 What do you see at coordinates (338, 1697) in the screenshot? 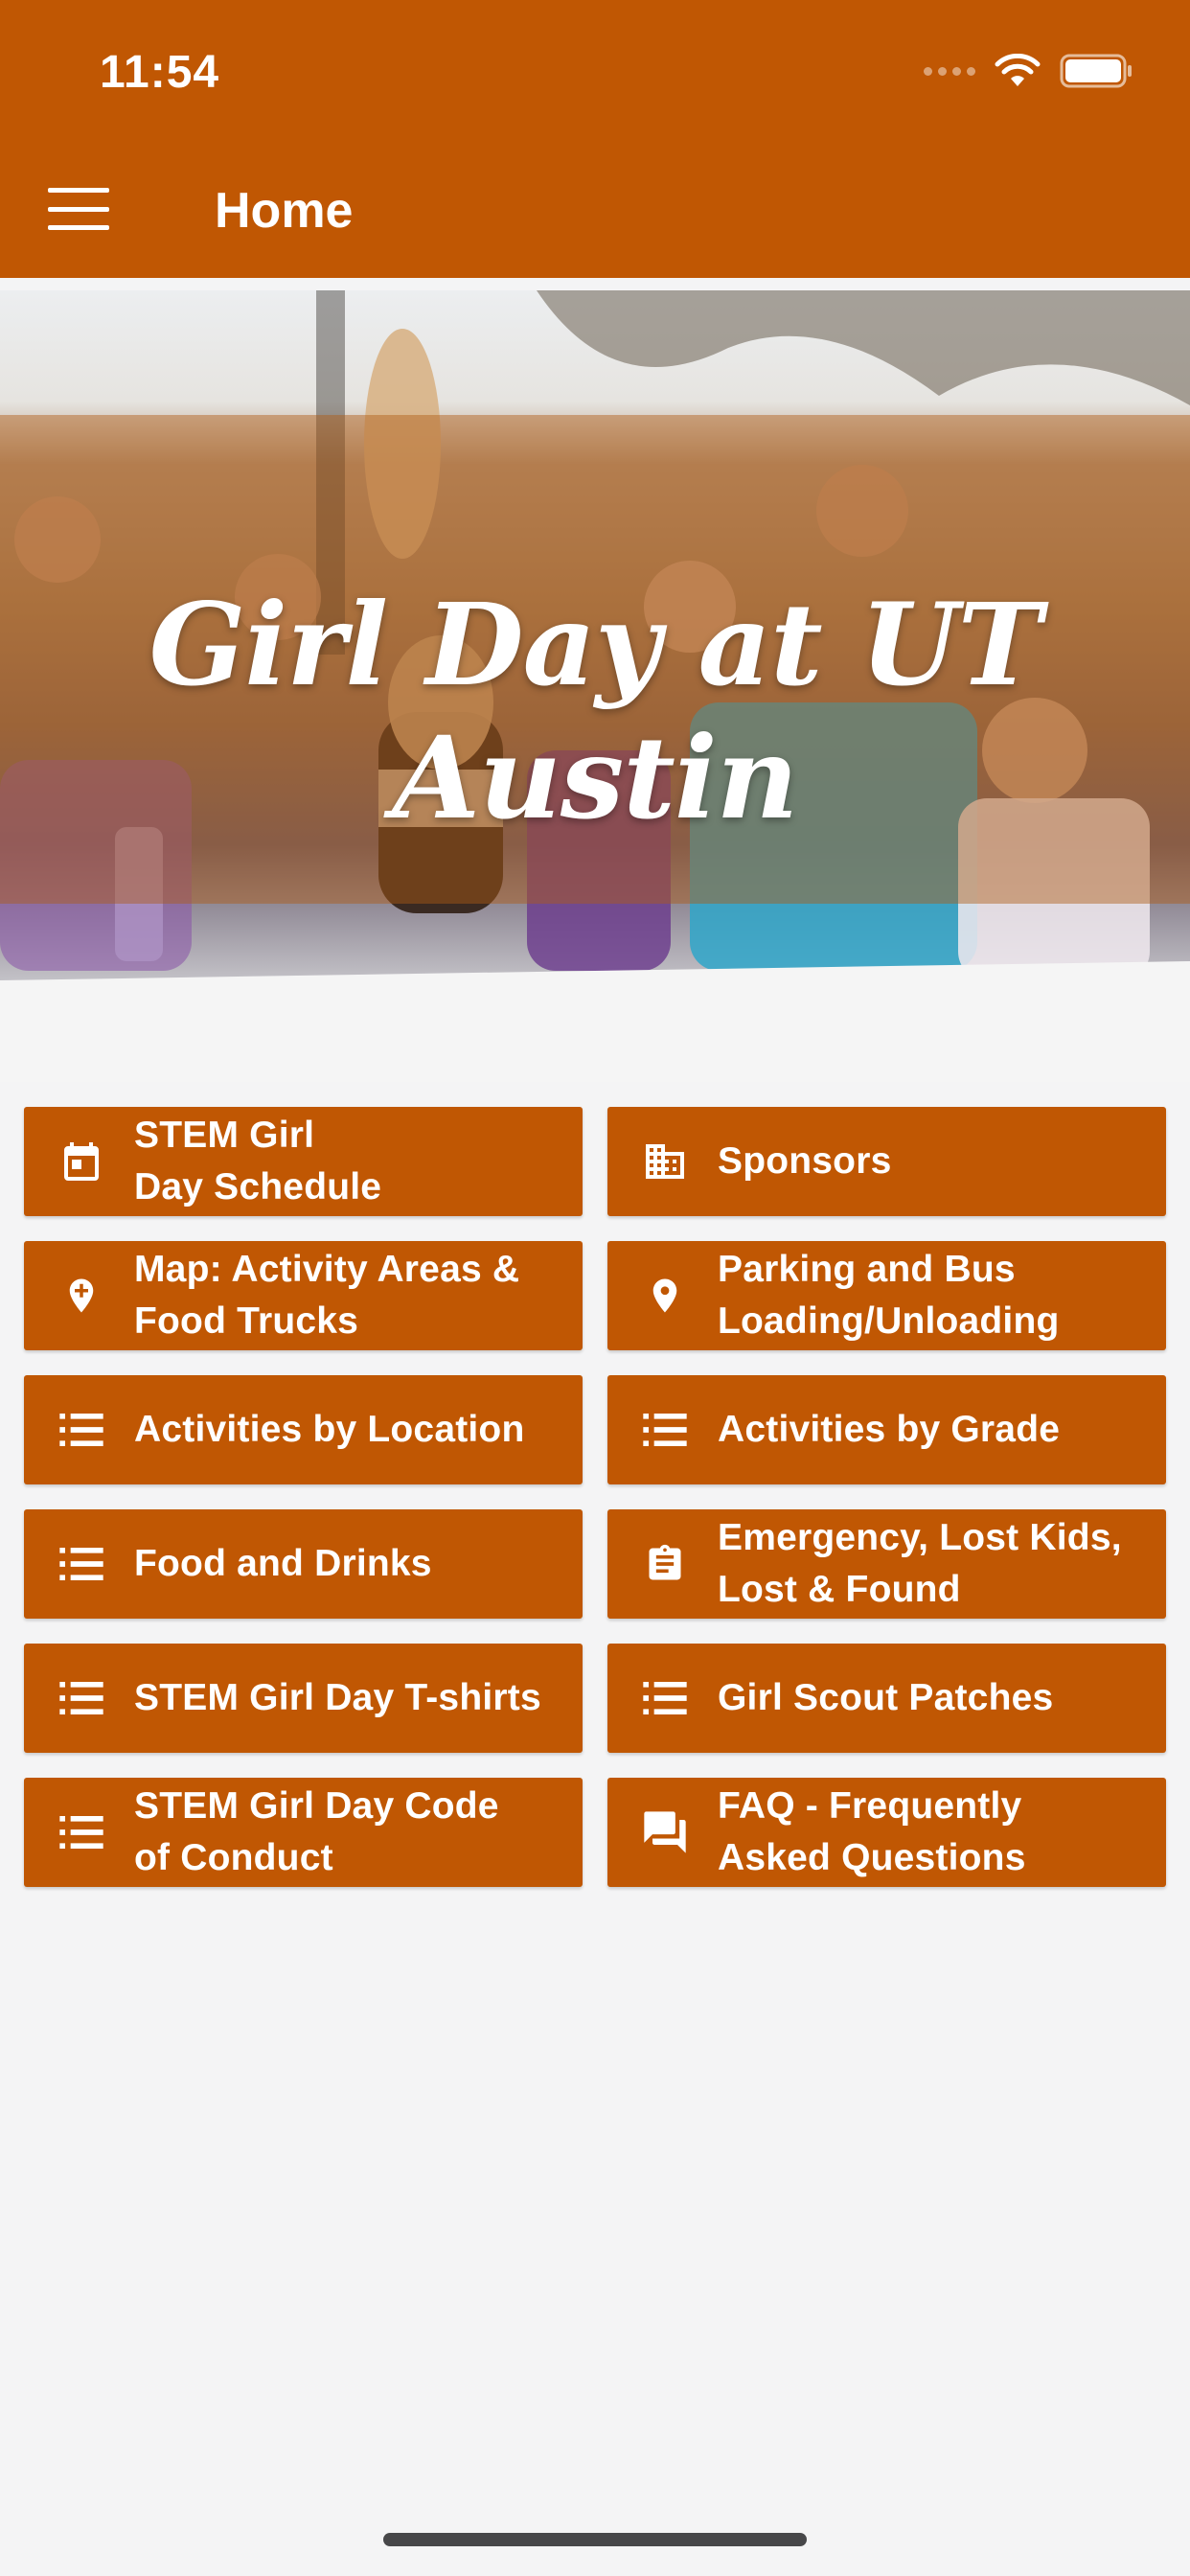
I see `tile-label: STEM Girl Day T-shirts` at bounding box center [338, 1697].